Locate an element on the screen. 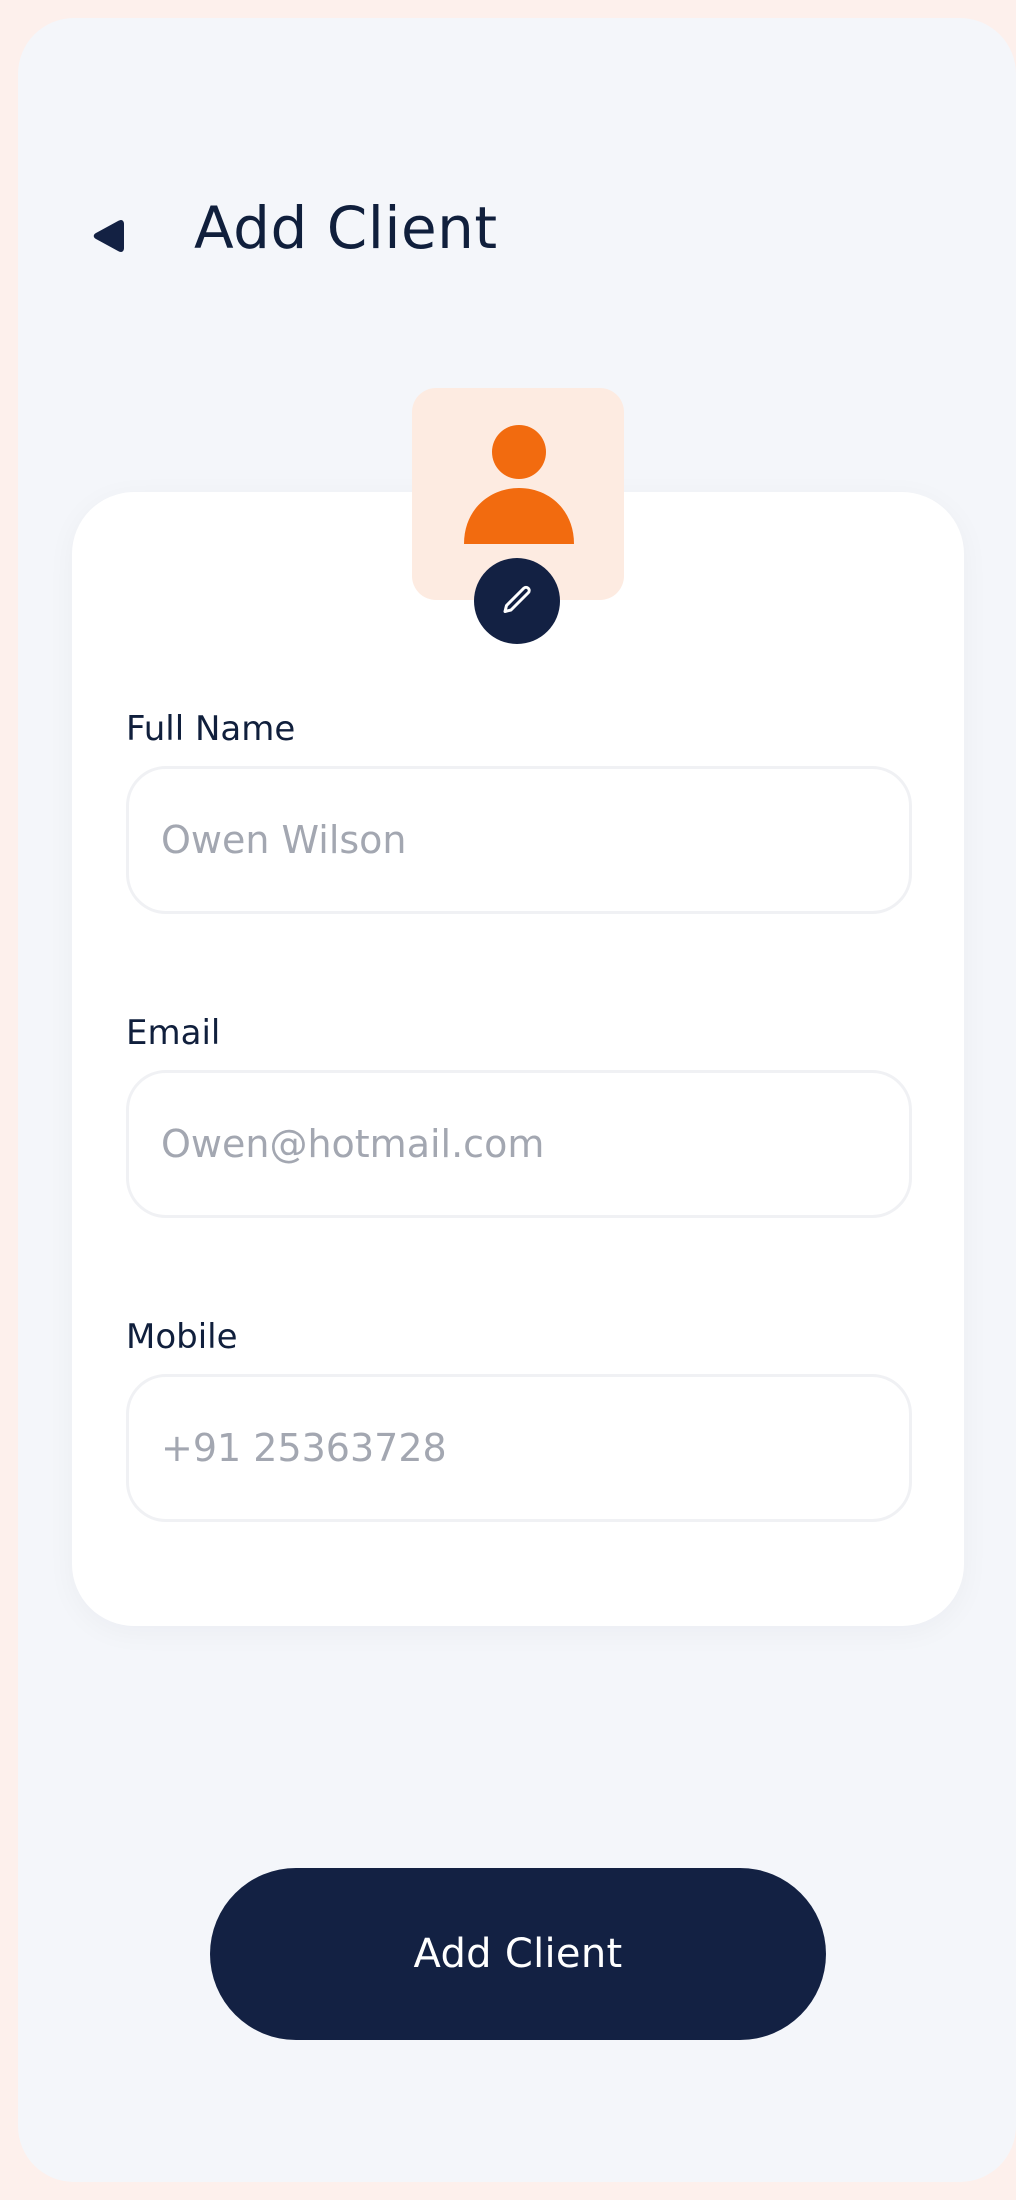 Image resolution: width=1016 pixels, height=2200 pixels. mobile-label: Mobile is located at coordinates (182, 1337).